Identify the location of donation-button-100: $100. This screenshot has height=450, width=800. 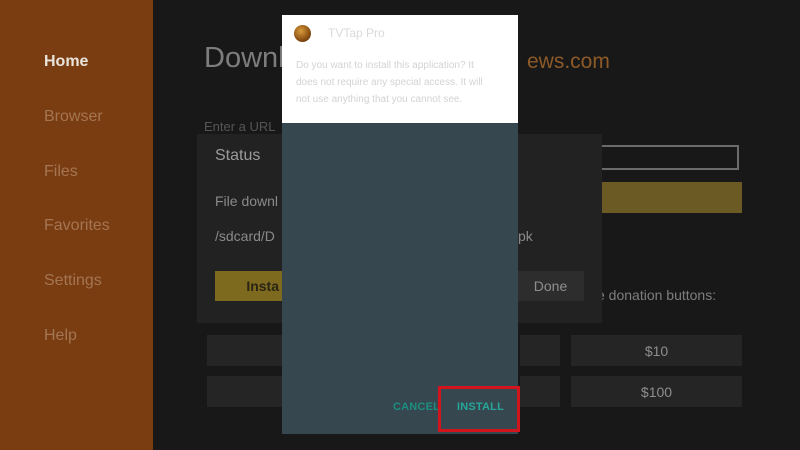
(656, 391).